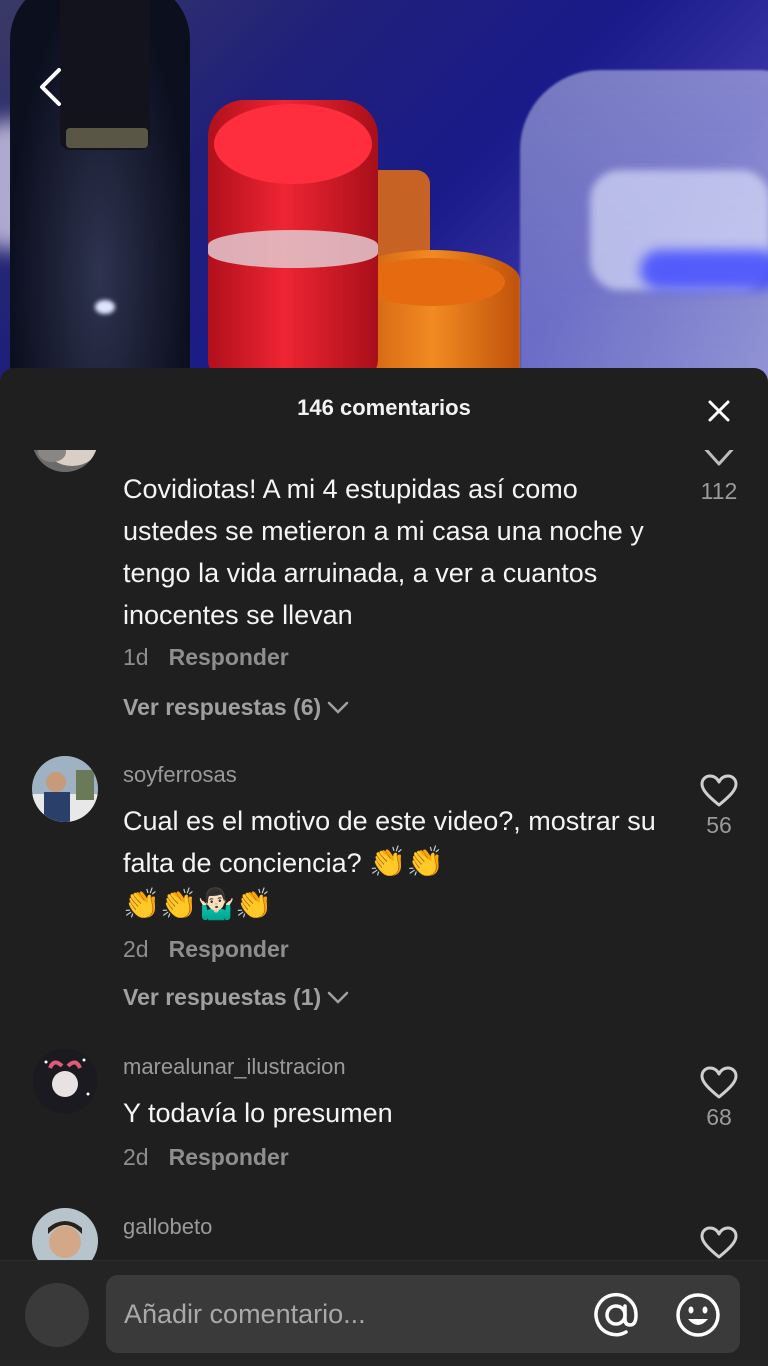  I want to click on mention-button, so click(616, 1315).